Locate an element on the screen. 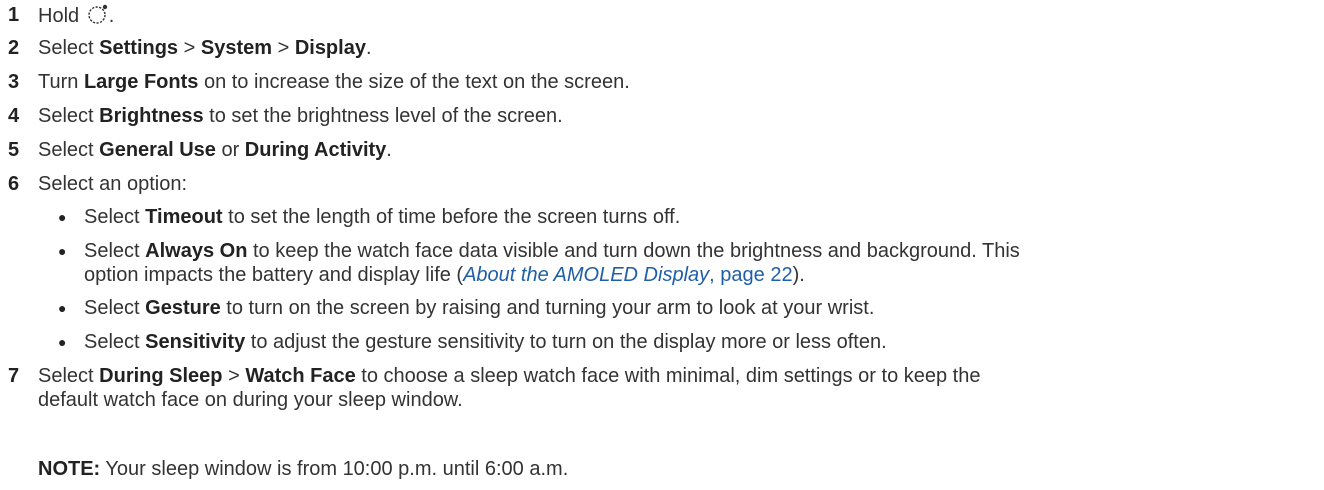 The image size is (1324, 490). option-sensitivity: Sensitivity is located at coordinates (195, 342).